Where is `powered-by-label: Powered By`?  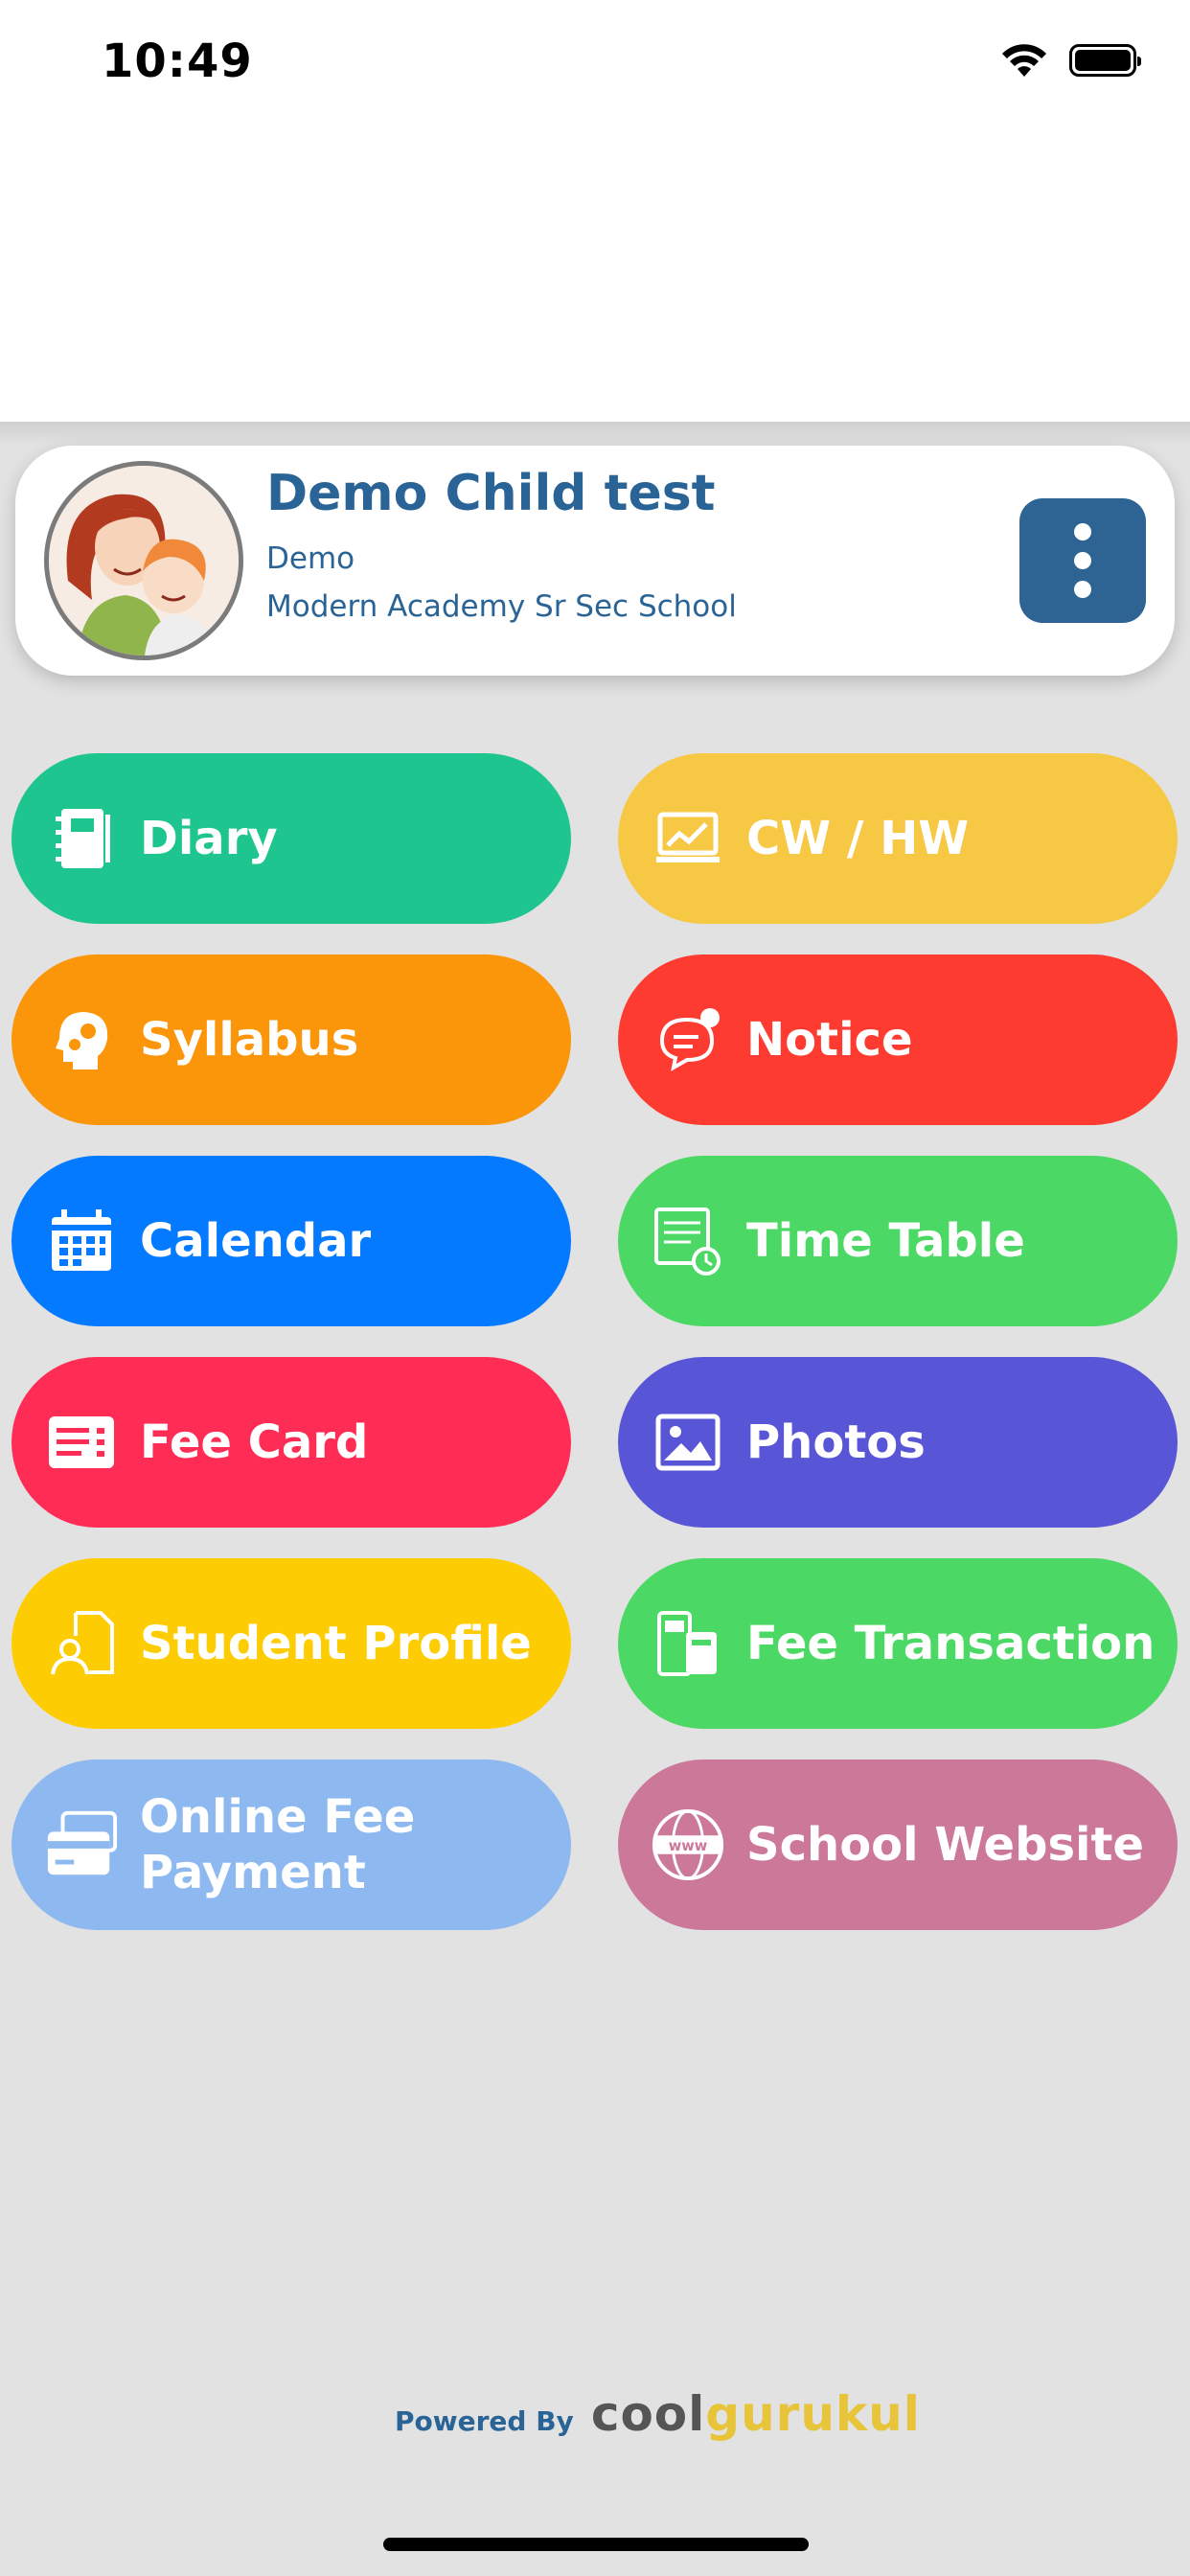
powered-by-label: Powered By is located at coordinates (484, 2421).